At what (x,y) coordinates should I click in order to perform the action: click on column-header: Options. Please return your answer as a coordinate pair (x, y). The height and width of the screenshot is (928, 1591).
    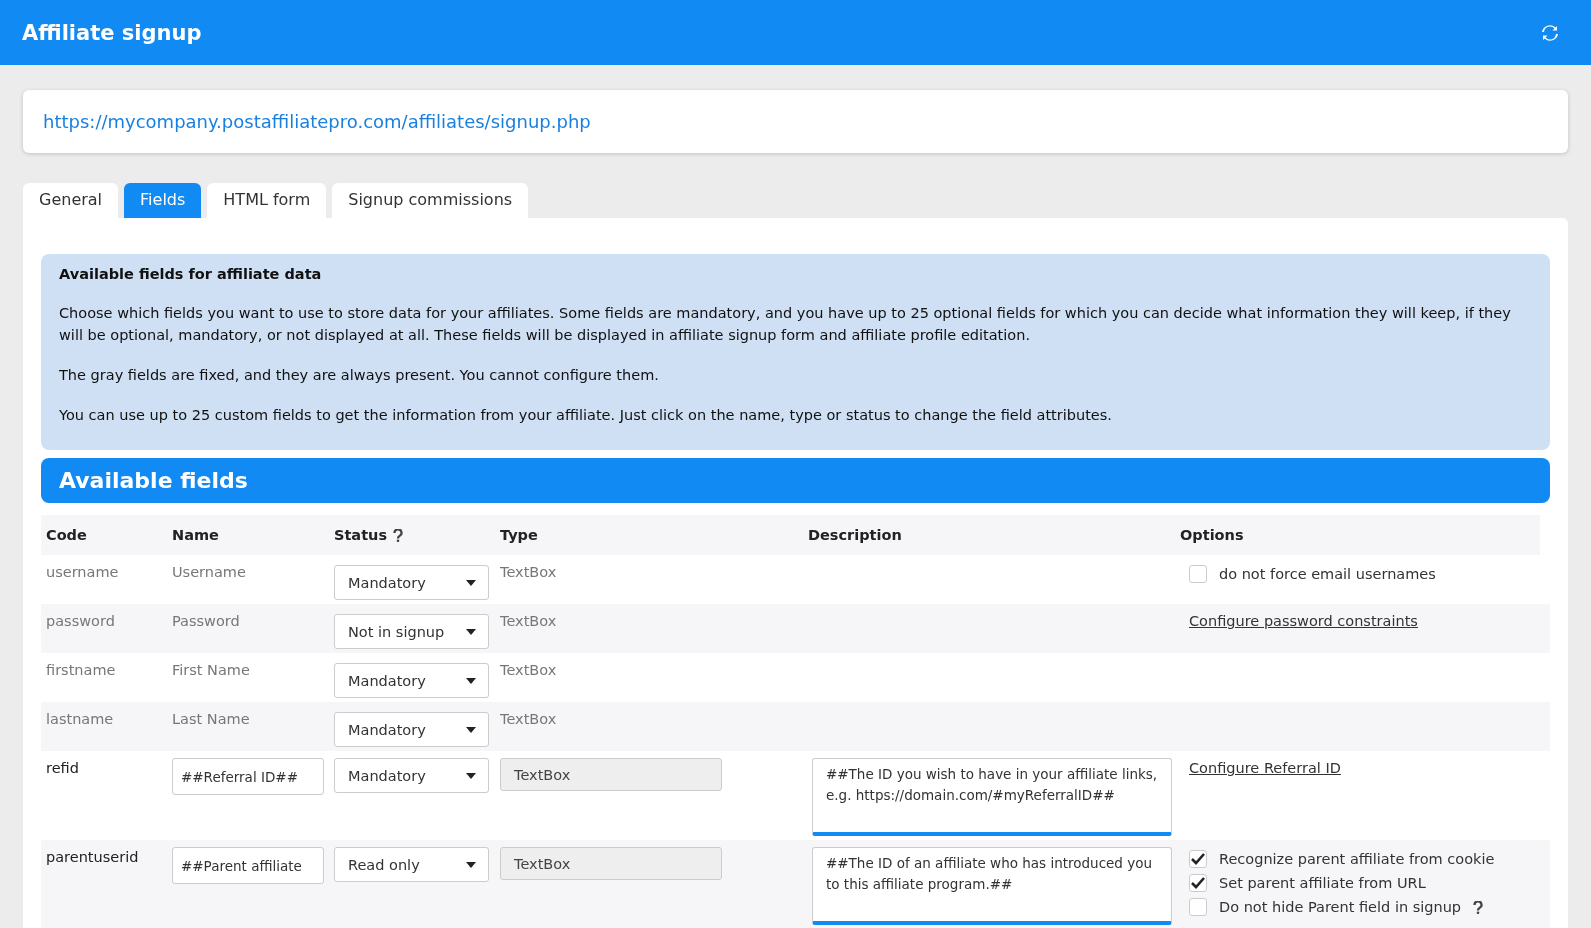
    Looking at the image, I should click on (1212, 535).